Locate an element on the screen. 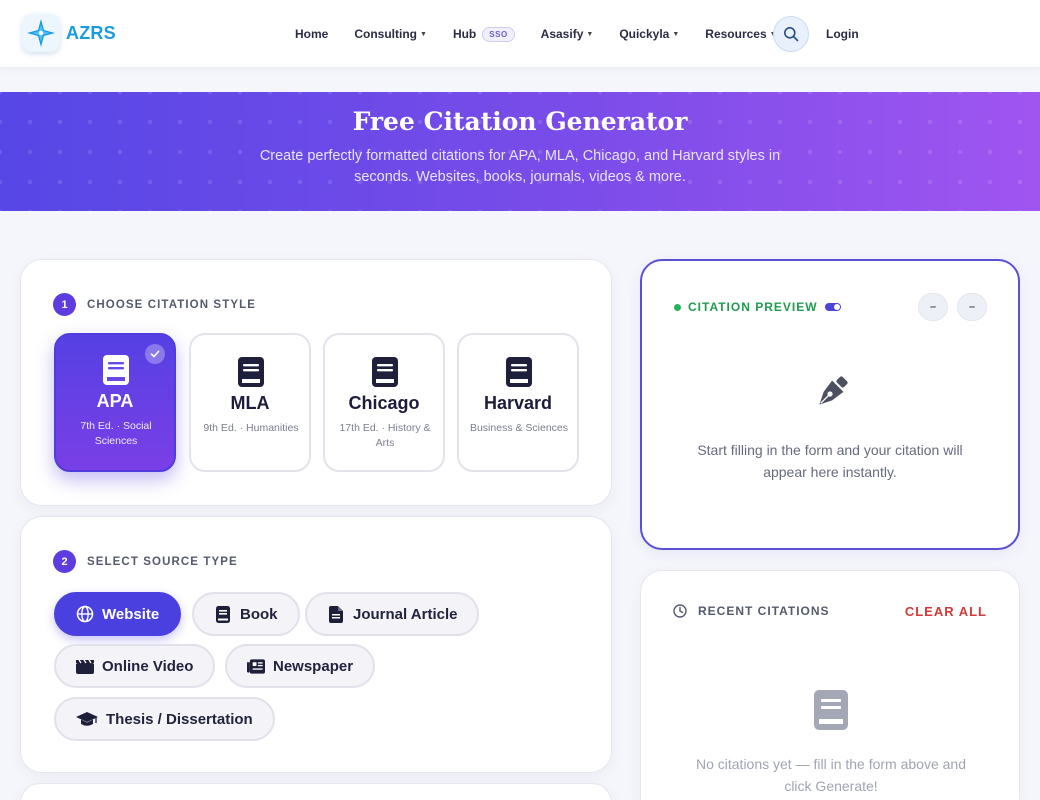  style-option-chicago: Chicago 17th Ed. · History & Arts is located at coordinates (384, 402).